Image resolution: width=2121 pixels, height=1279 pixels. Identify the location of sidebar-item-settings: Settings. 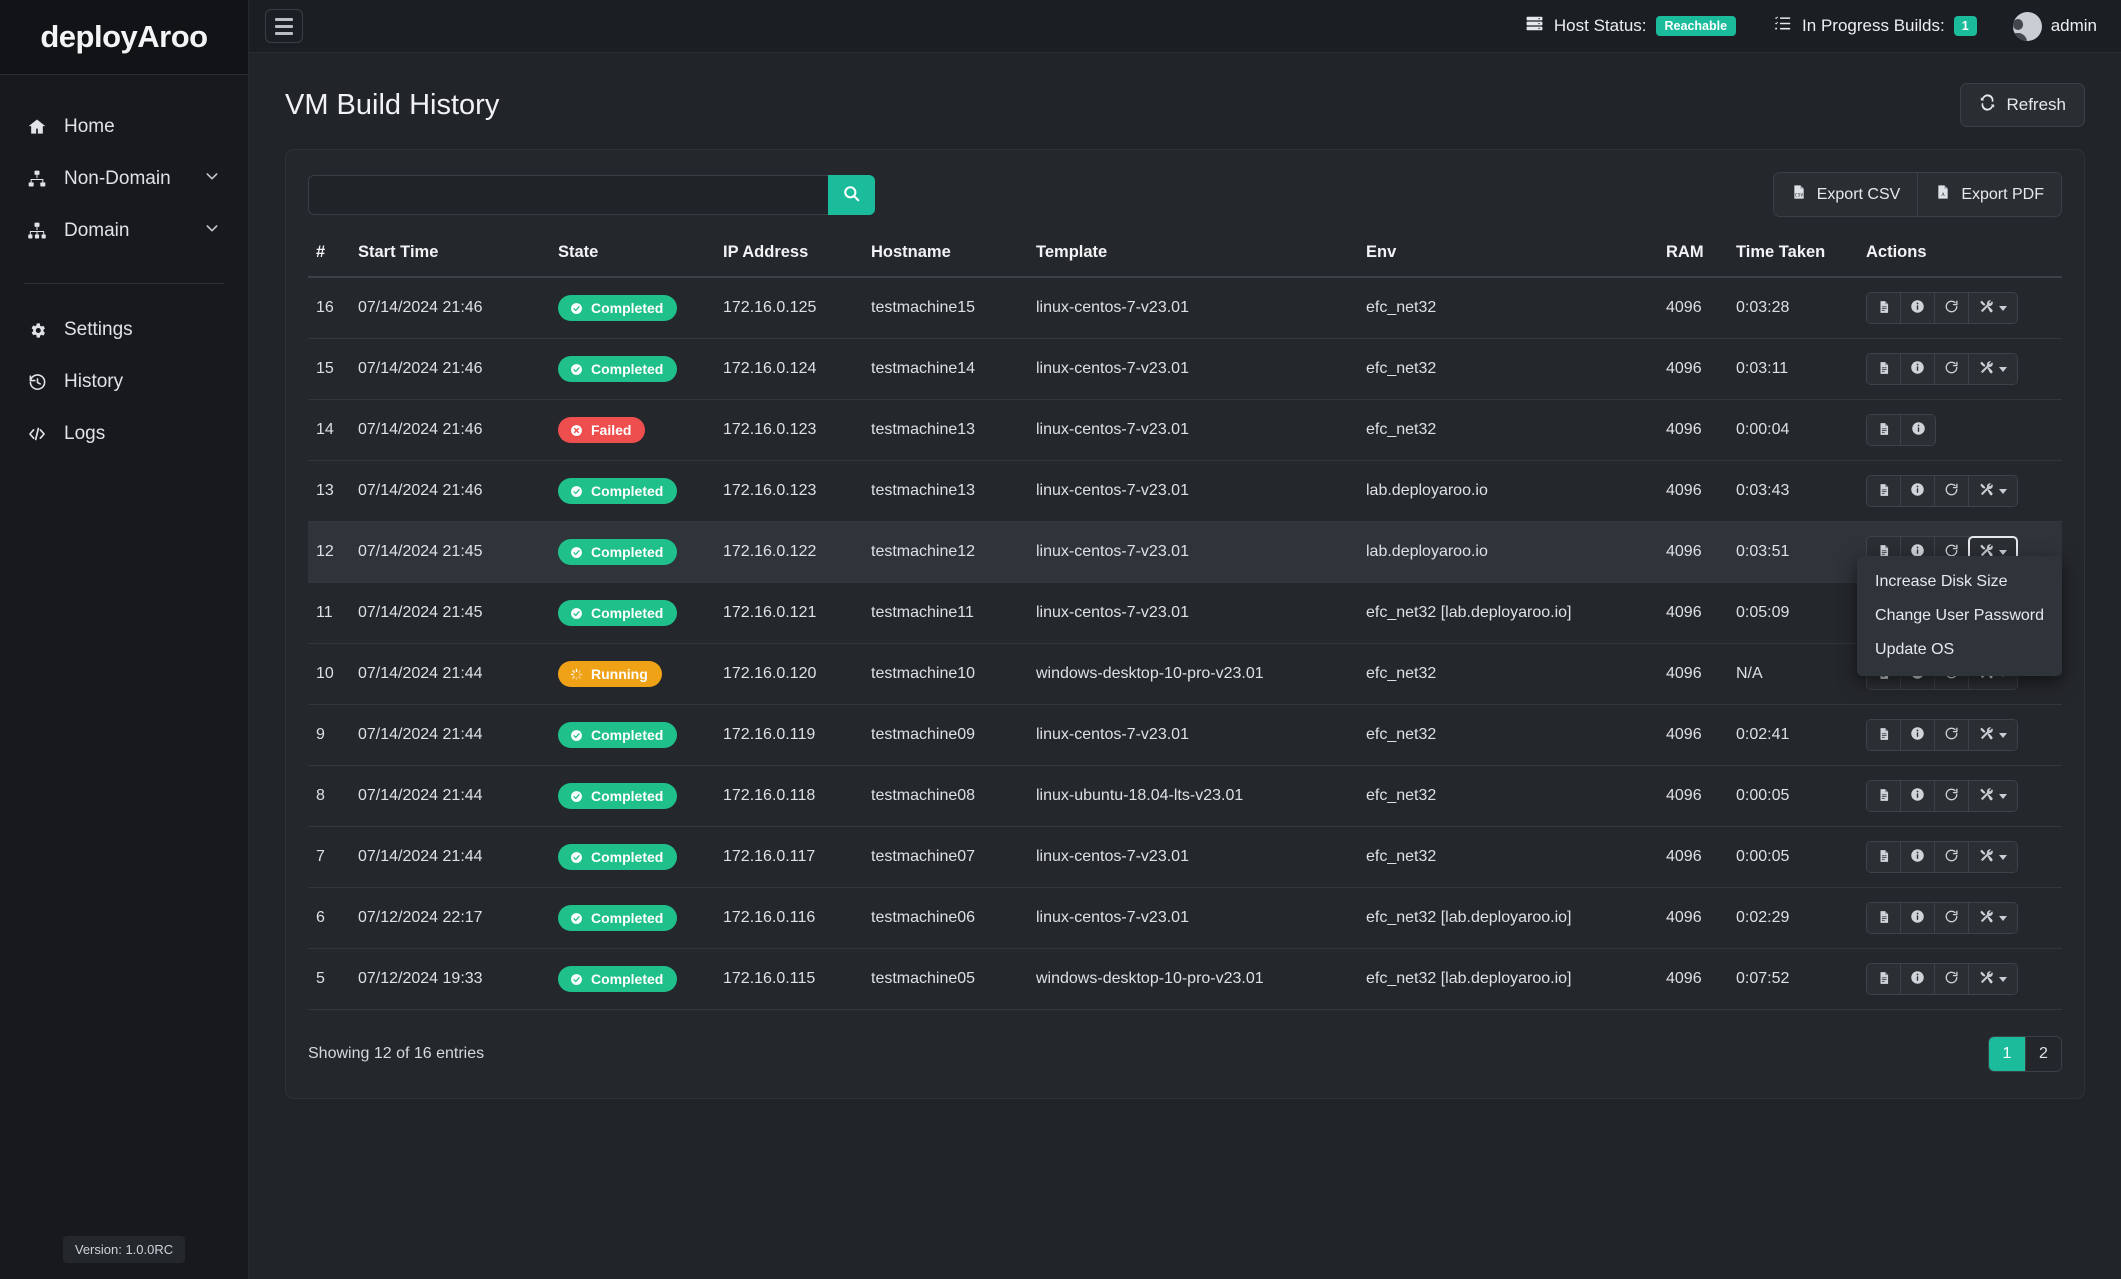
(124, 330).